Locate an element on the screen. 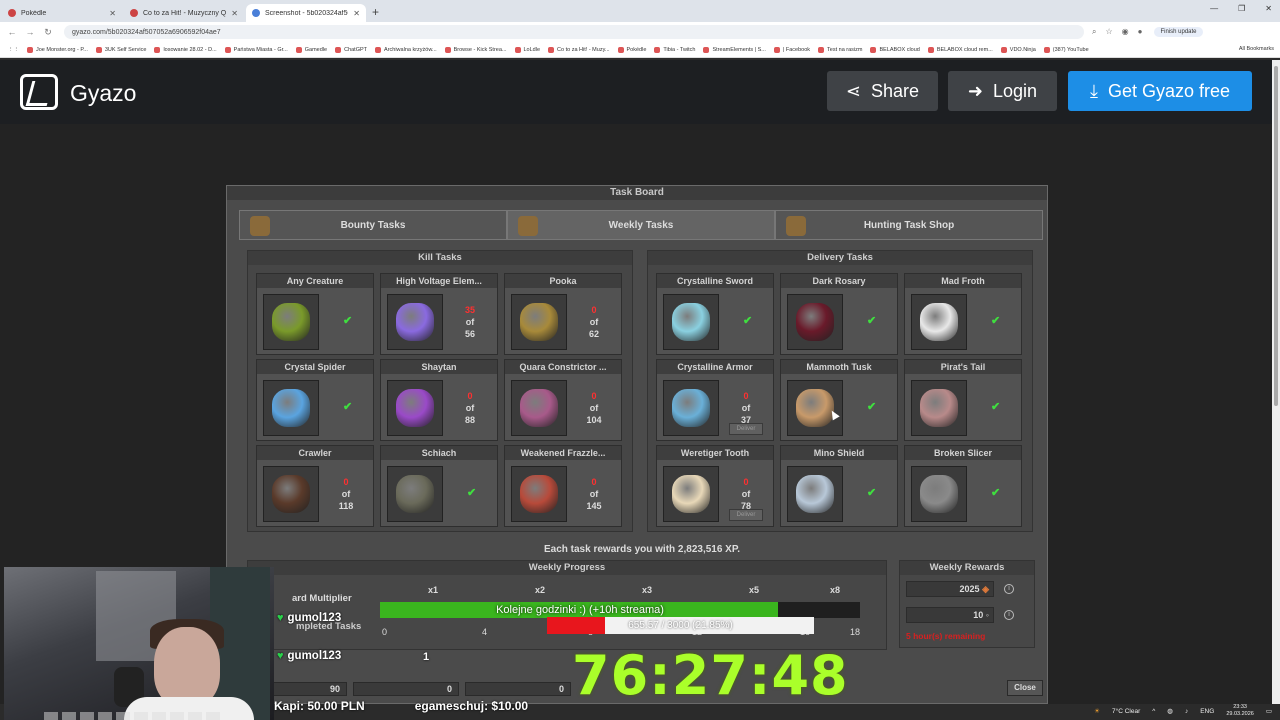 The height and width of the screenshot is (720, 1280). task-card: Broken Slicer ✔ is located at coordinates (963, 486).